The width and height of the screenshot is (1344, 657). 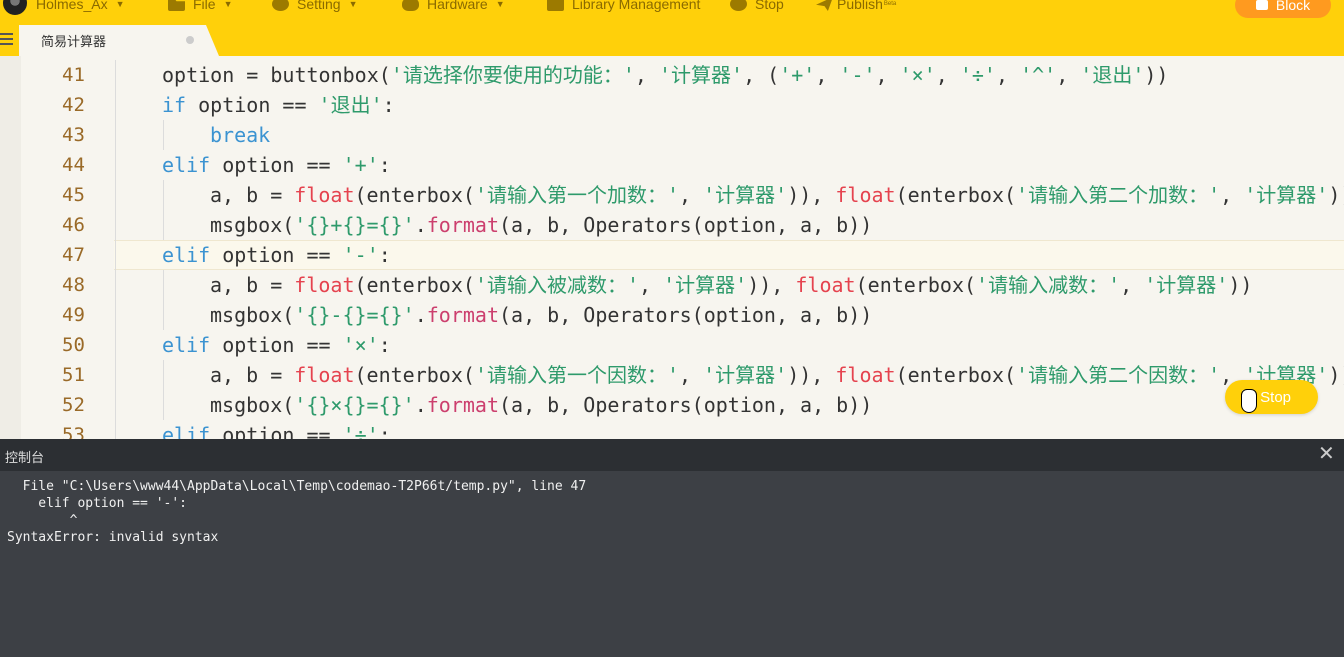 I want to click on library-management-button: Library Management, so click(x=623, y=7).